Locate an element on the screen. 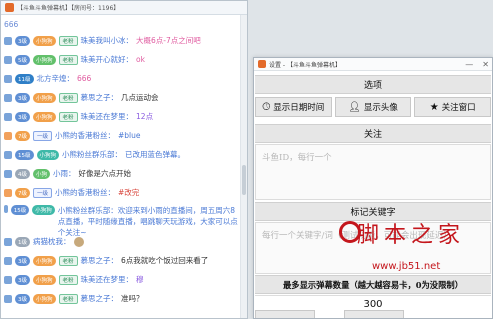 This screenshot has height=319, width=493. watermark-text: 脚本之家 is located at coordinates (411, 235).